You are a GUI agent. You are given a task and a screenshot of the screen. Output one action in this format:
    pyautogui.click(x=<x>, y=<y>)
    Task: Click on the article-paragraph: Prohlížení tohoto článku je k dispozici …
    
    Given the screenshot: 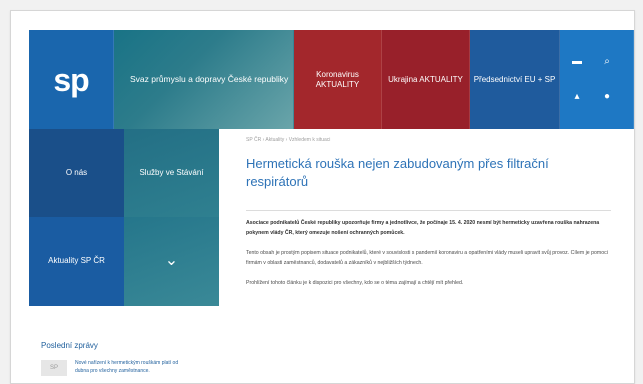 What is the action you would take?
    pyautogui.click(x=428, y=284)
    